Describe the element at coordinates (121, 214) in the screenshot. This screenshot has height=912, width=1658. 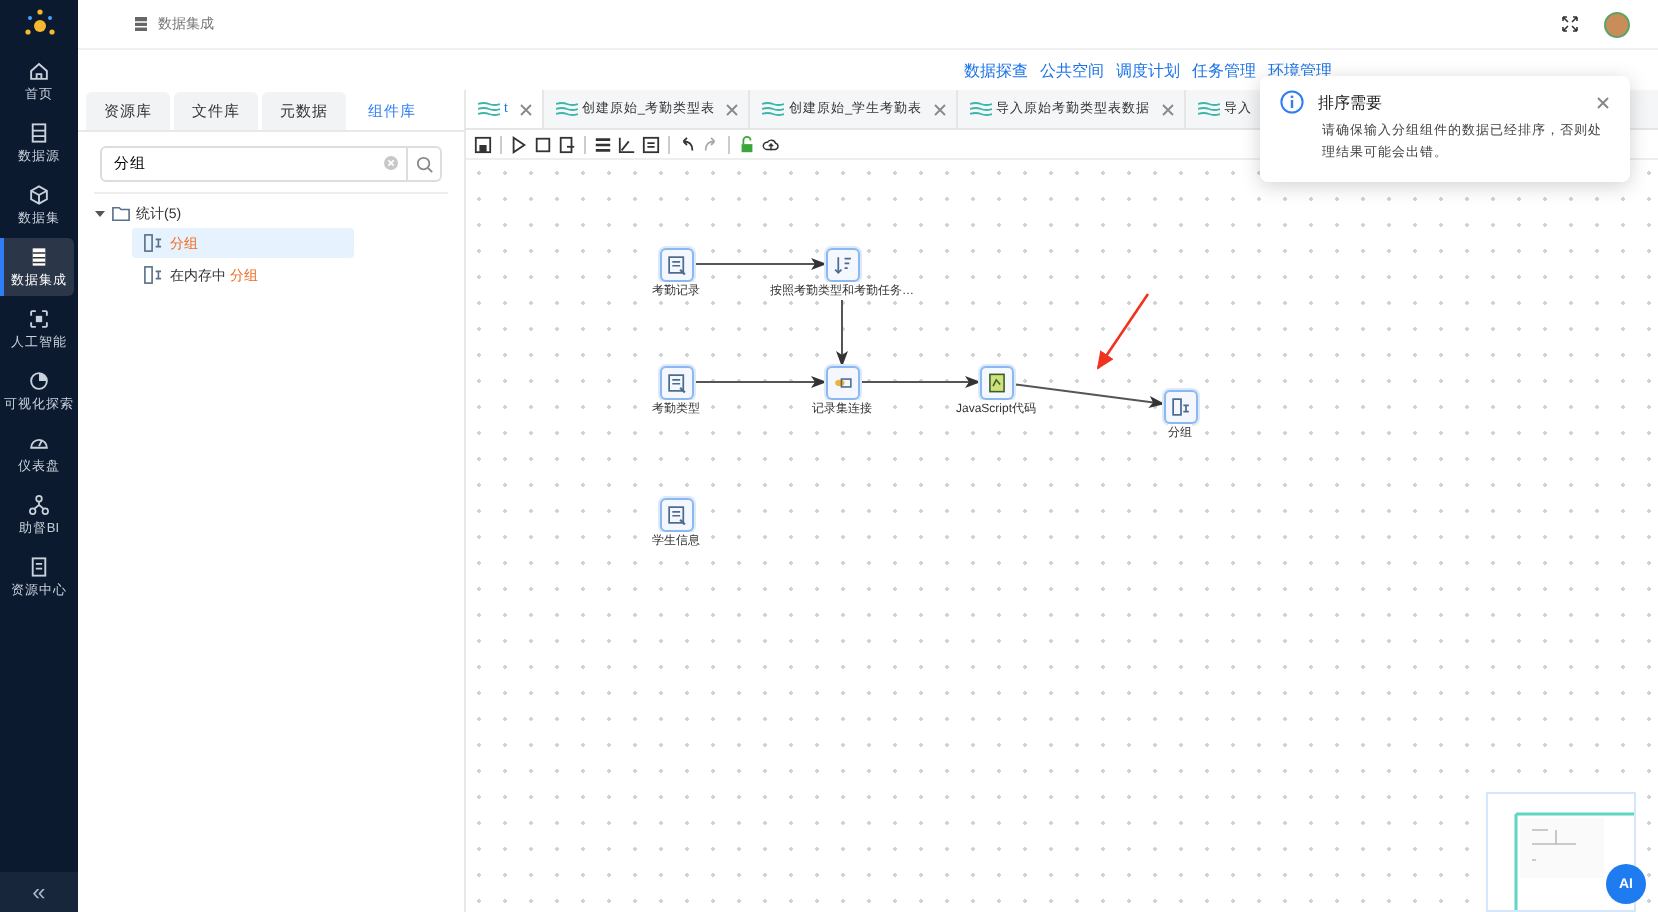
I see `folder-icon` at that location.